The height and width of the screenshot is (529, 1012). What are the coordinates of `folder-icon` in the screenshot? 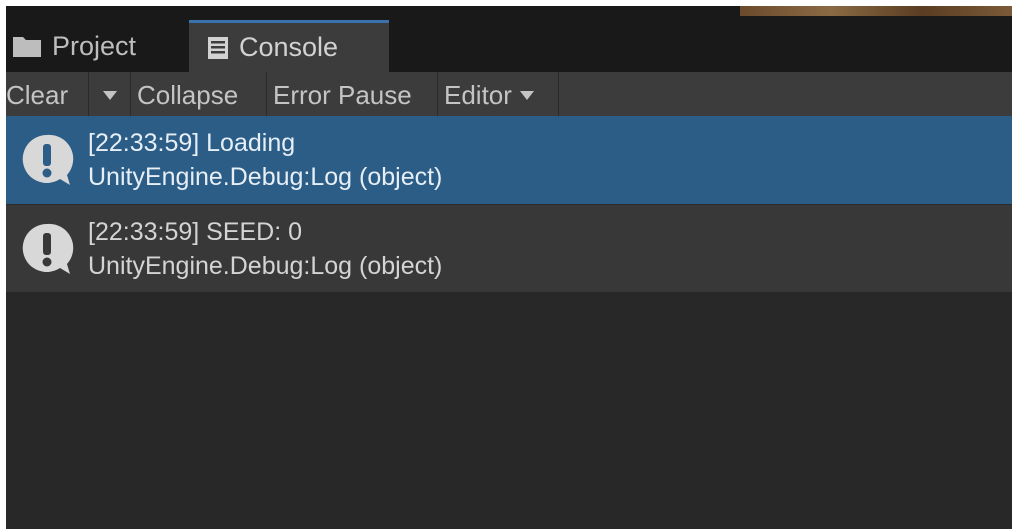 It's located at (27, 46).